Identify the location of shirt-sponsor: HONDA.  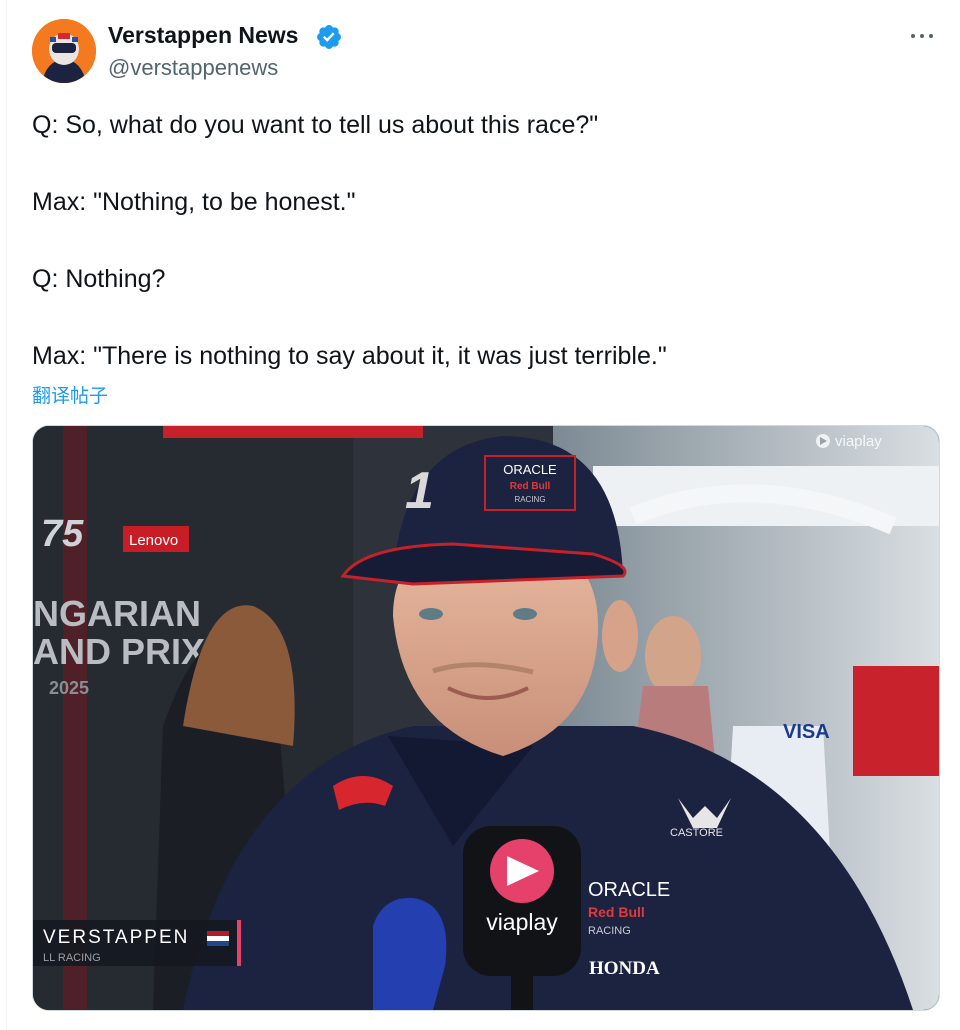
(624, 968).